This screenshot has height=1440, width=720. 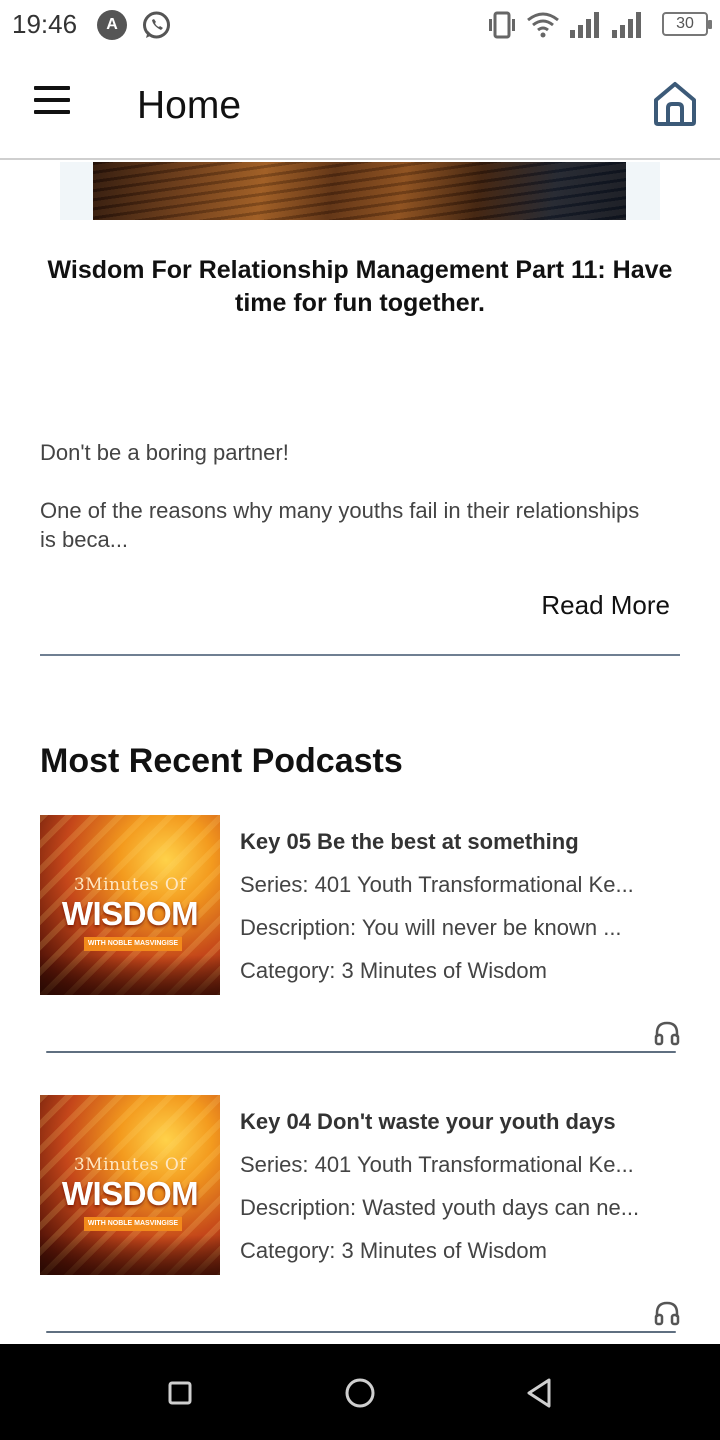 What do you see at coordinates (45, 24) in the screenshot?
I see `status-time: 19:46` at bounding box center [45, 24].